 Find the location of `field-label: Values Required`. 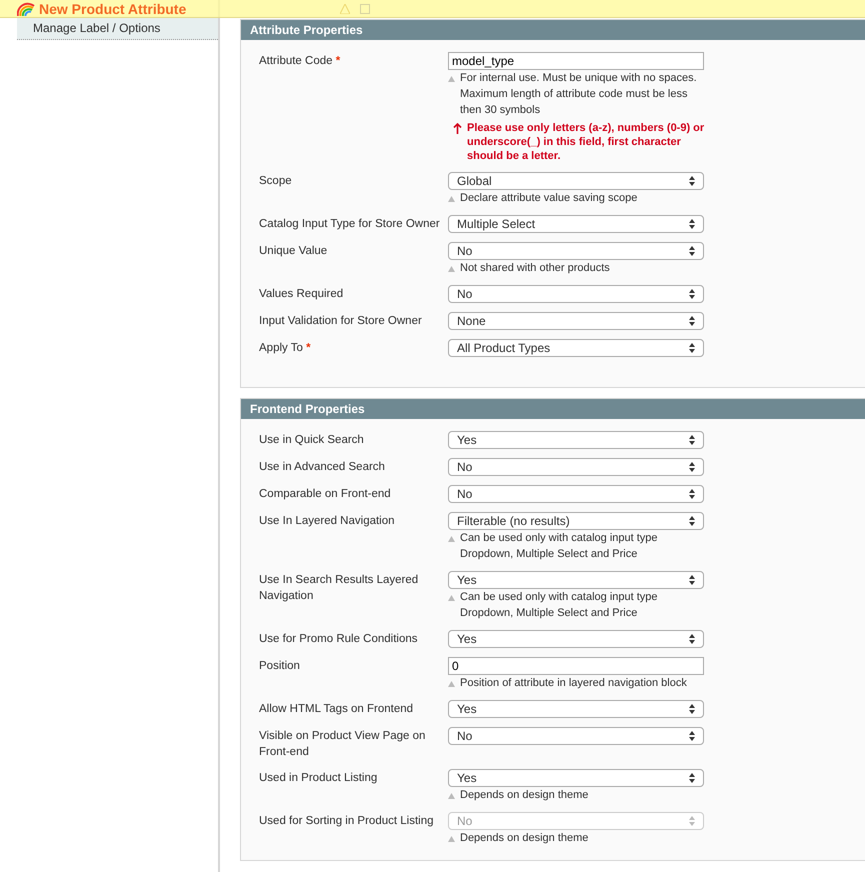

field-label: Values Required is located at coordinates (301, 294).